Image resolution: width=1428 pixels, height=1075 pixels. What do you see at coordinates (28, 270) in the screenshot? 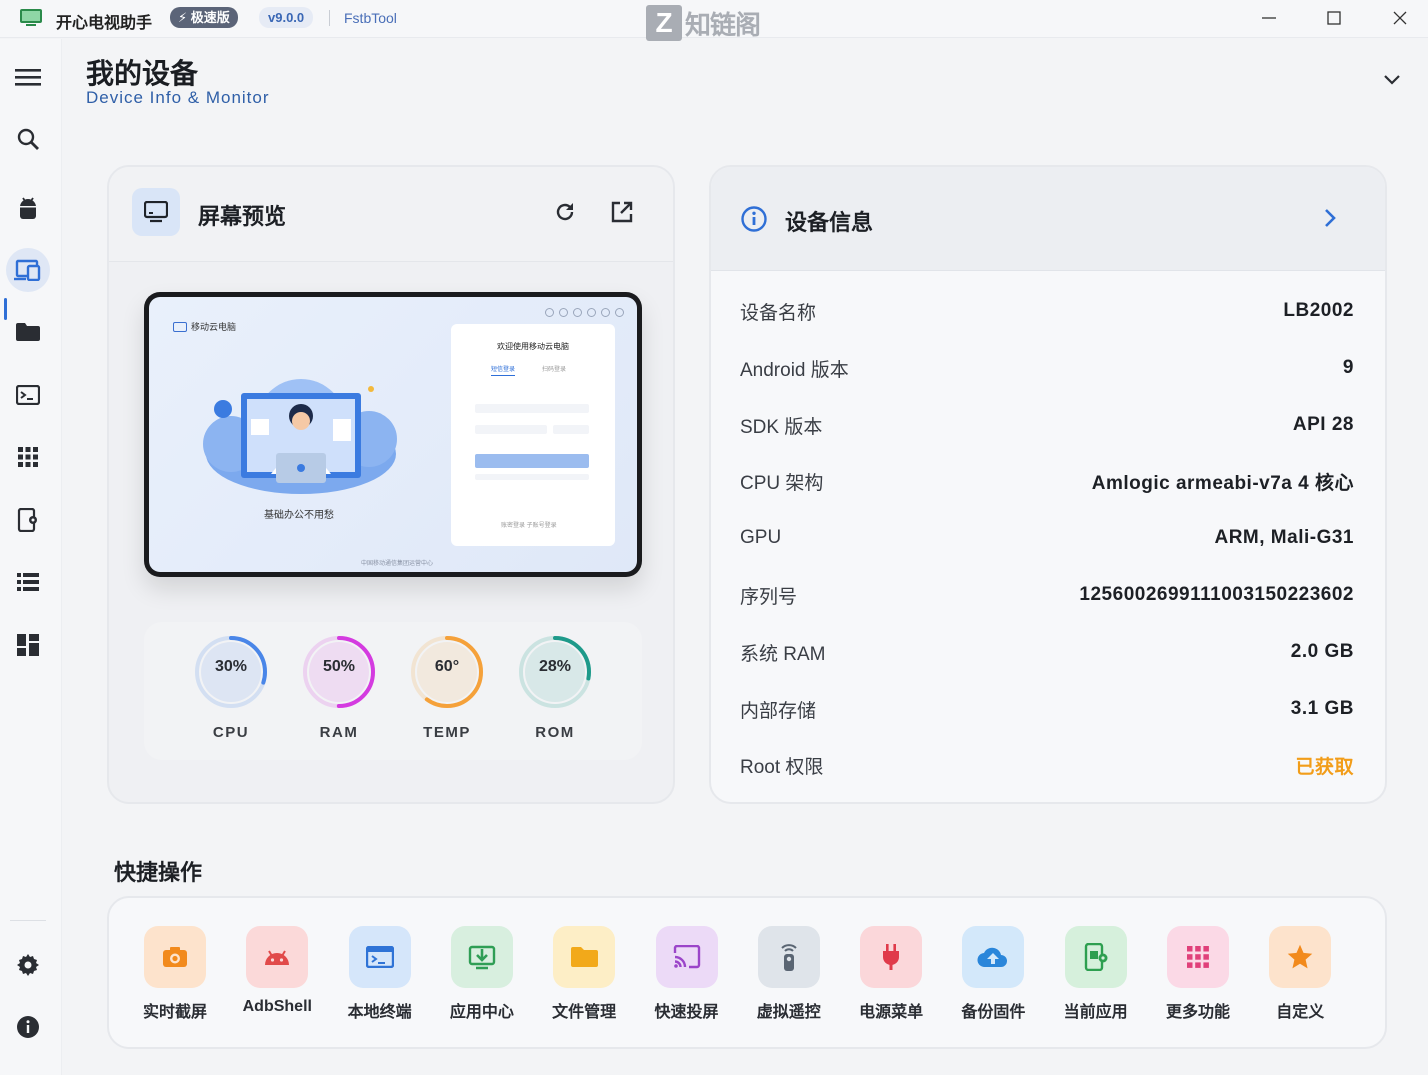
I see `nav-devices` at bounding box center [28, 270].